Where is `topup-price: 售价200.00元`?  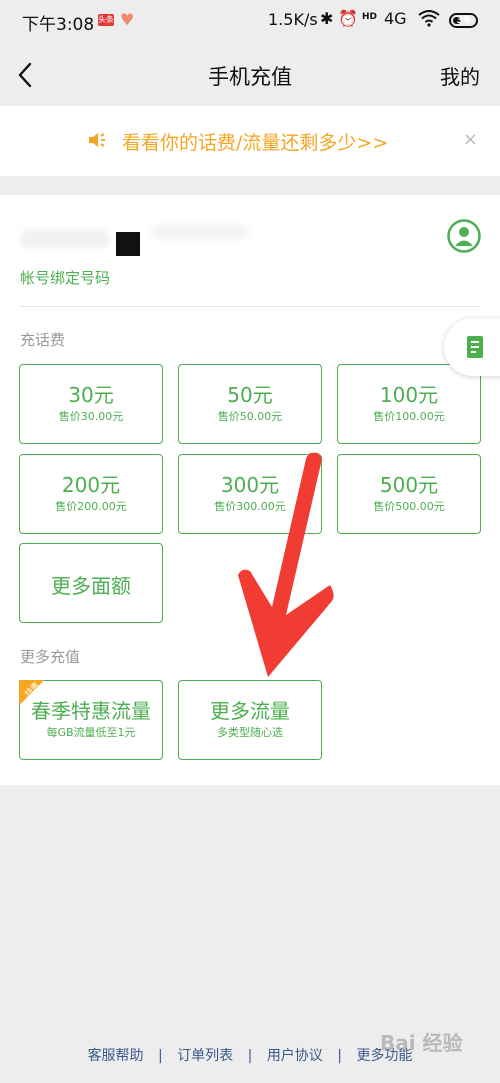 topup-price: 售价200.00元 is located at coordinates (91, 506).